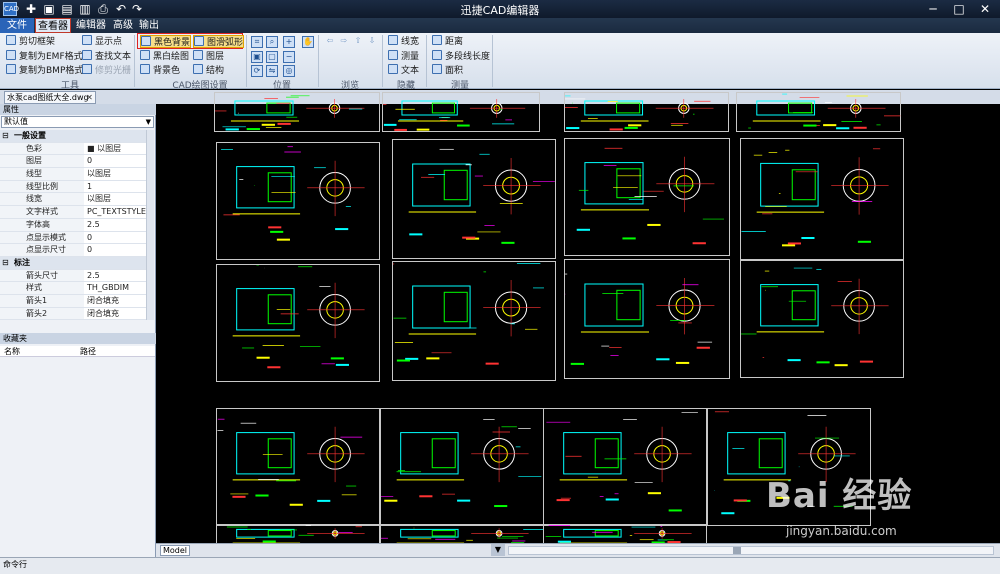 This screenshot has width=1000, height=574. I want to click on property-row: 箭头尺寸 2.5, so click(73, 276).